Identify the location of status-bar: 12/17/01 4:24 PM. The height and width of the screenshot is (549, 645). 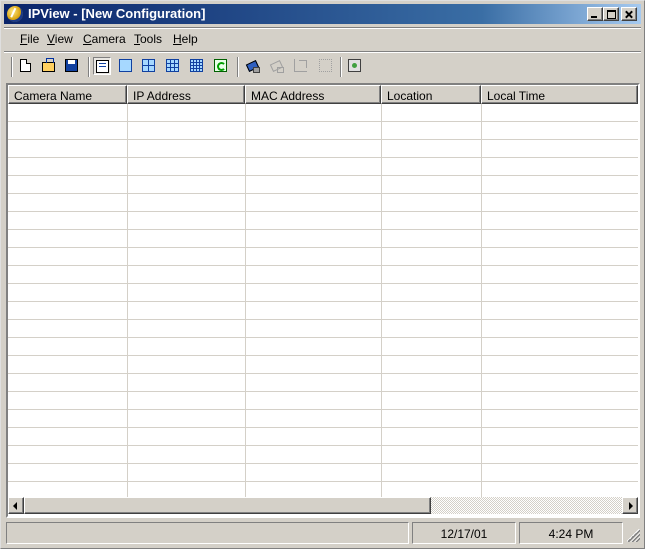
(323, 534).